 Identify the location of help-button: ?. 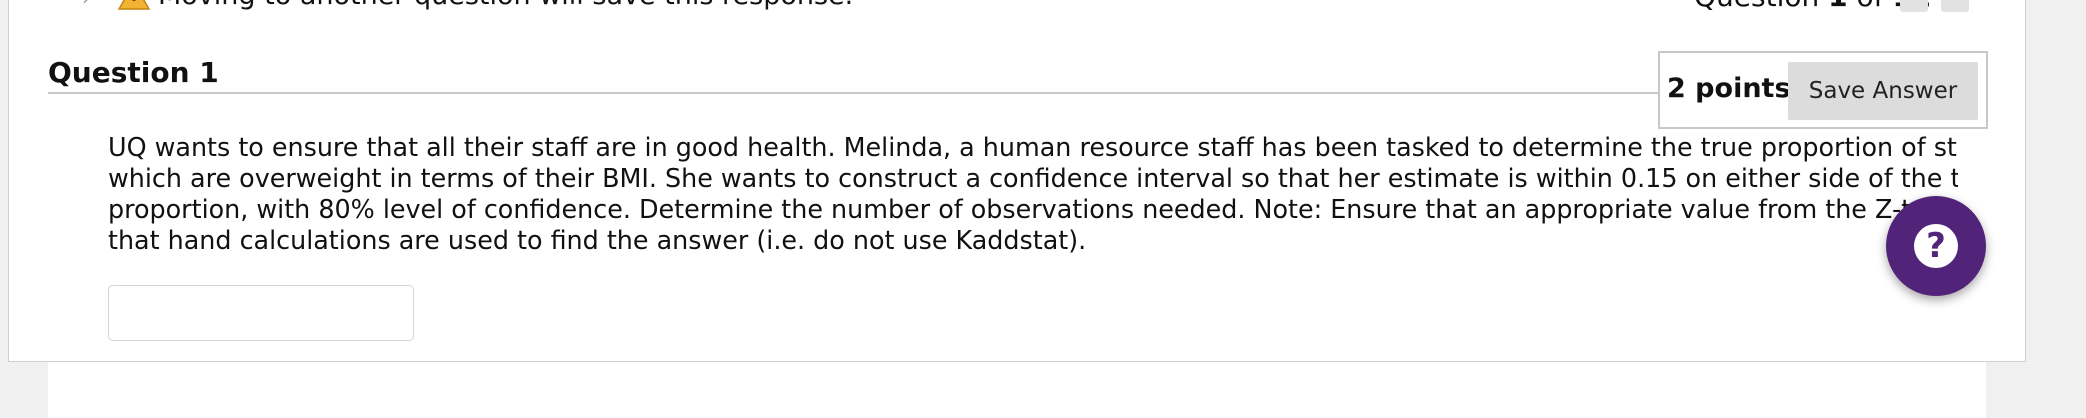
(1936, 246).